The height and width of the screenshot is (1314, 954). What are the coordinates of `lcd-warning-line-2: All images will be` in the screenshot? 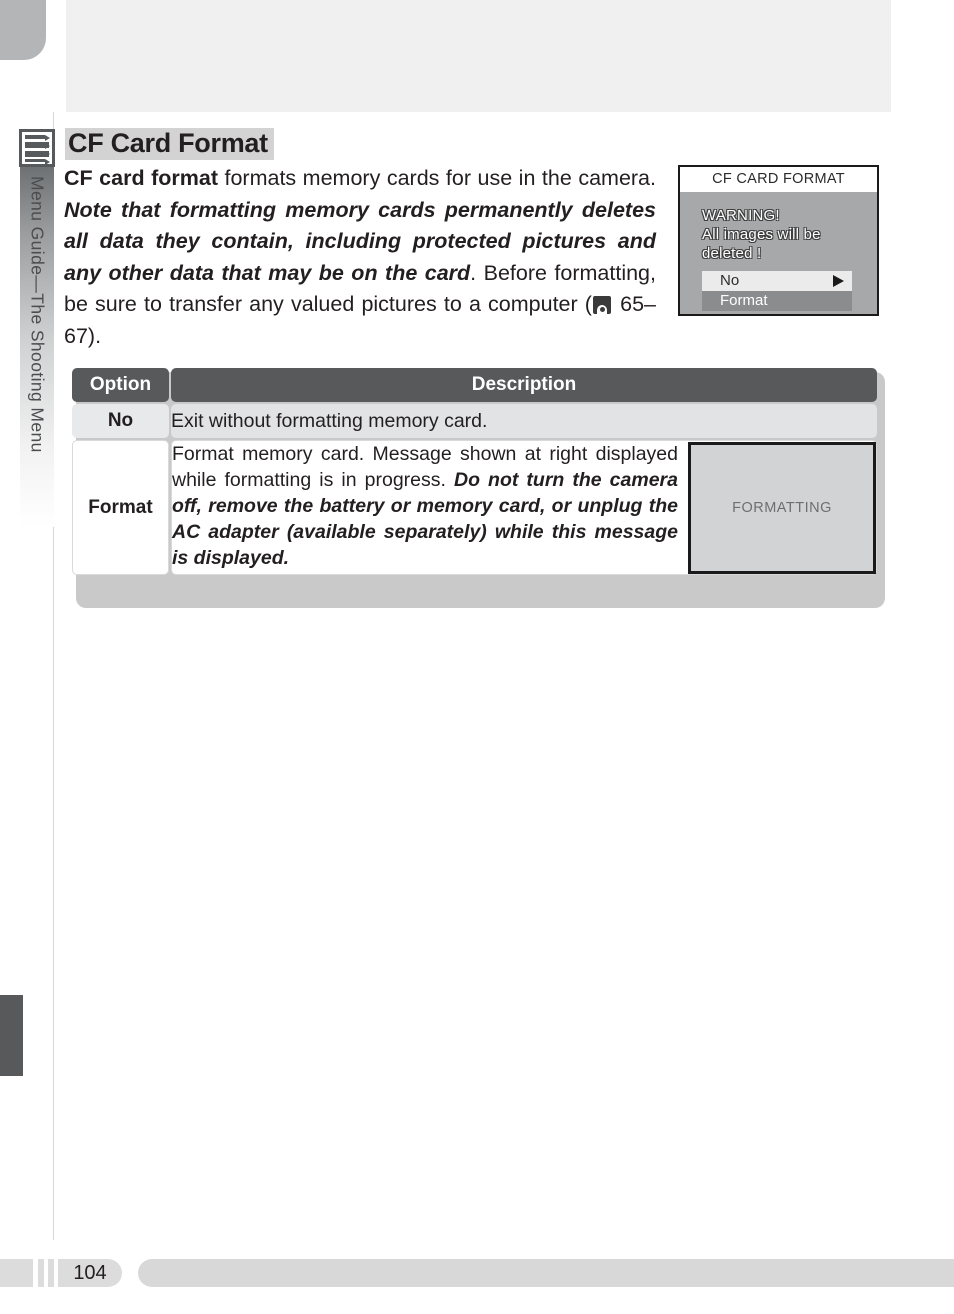 It's located at (761, 234).